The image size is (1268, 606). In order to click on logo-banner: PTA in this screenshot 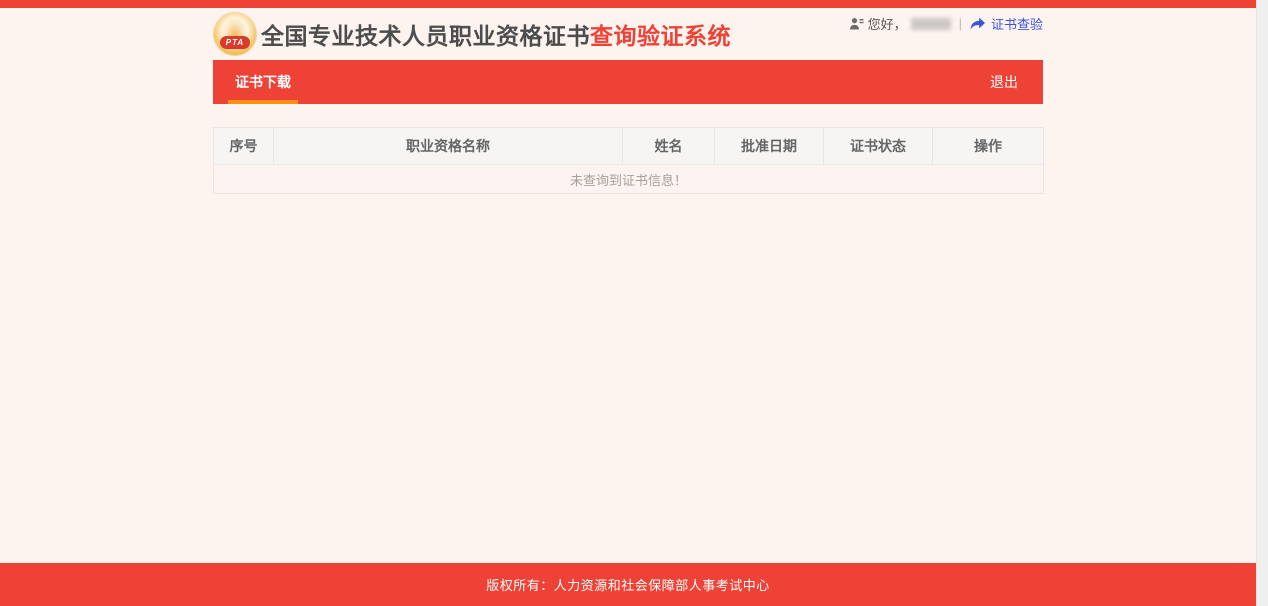, I will do `click(235, 42)`.